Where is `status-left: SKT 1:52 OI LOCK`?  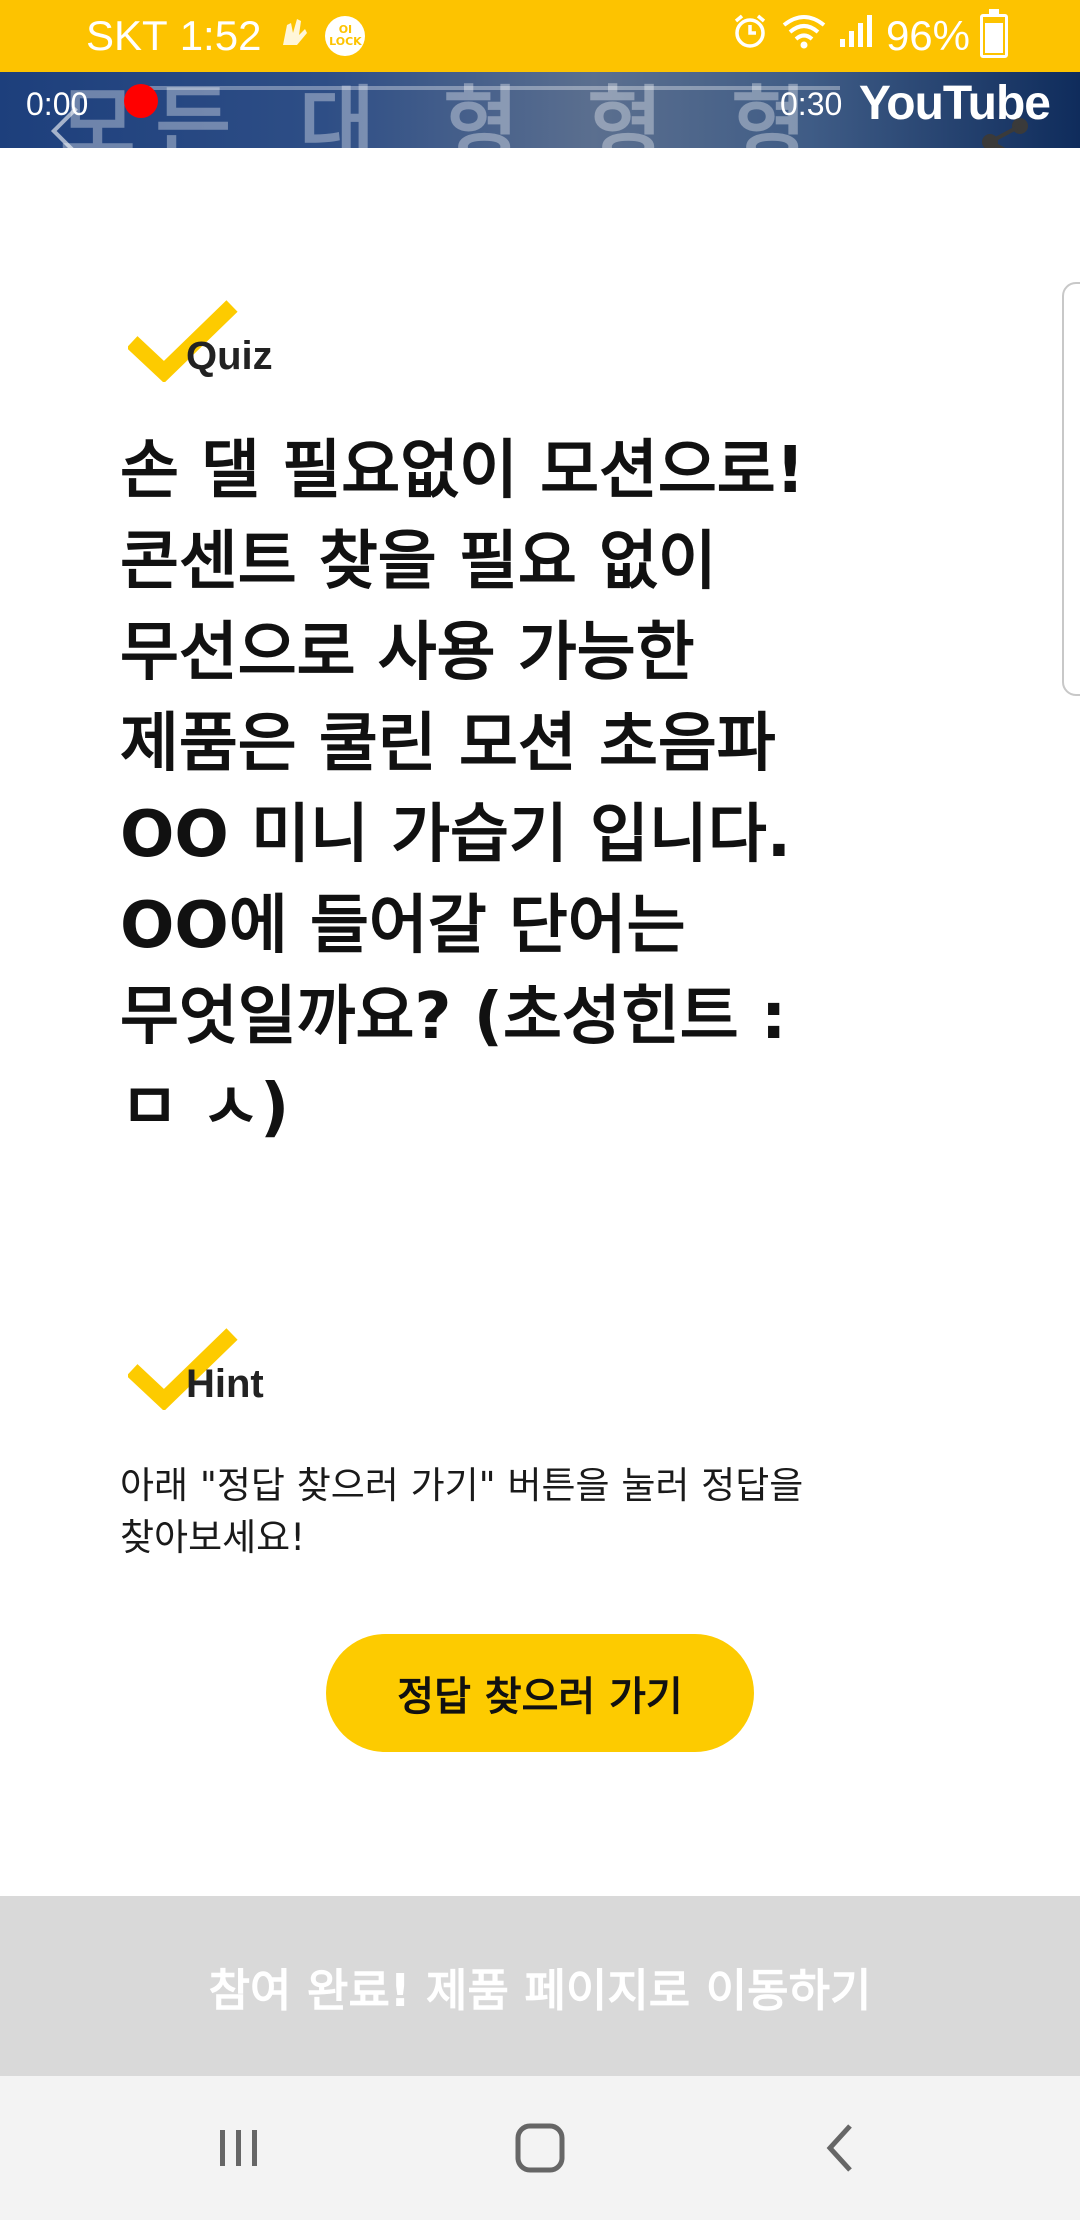 status-left: SKT 1:52 OI LOCK is located at coordinates (226, 36).